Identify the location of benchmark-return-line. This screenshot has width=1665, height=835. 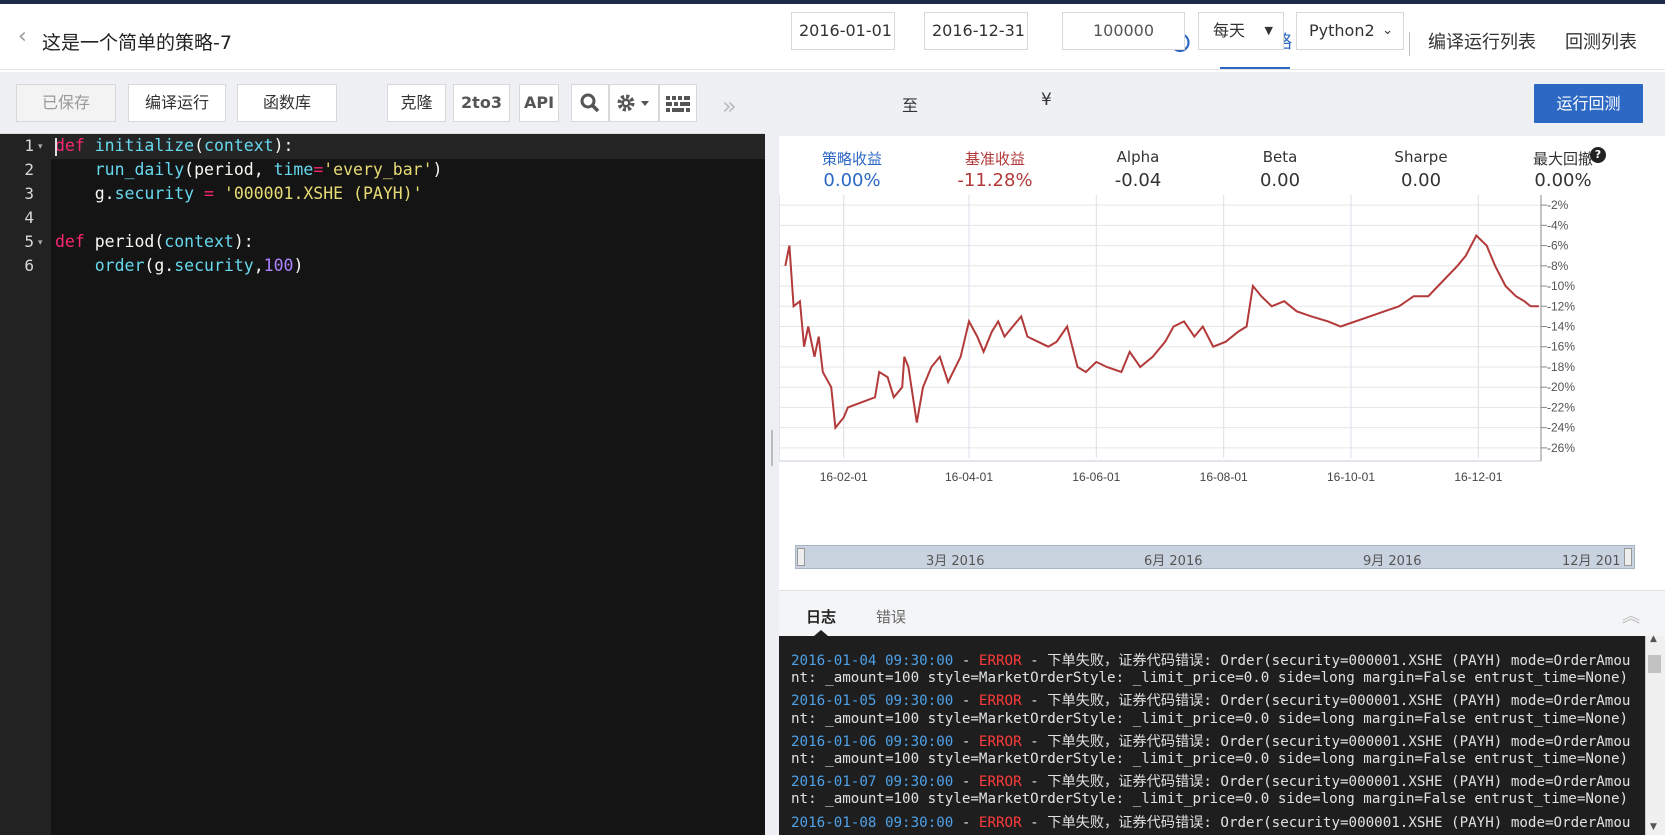
(1161, 332).